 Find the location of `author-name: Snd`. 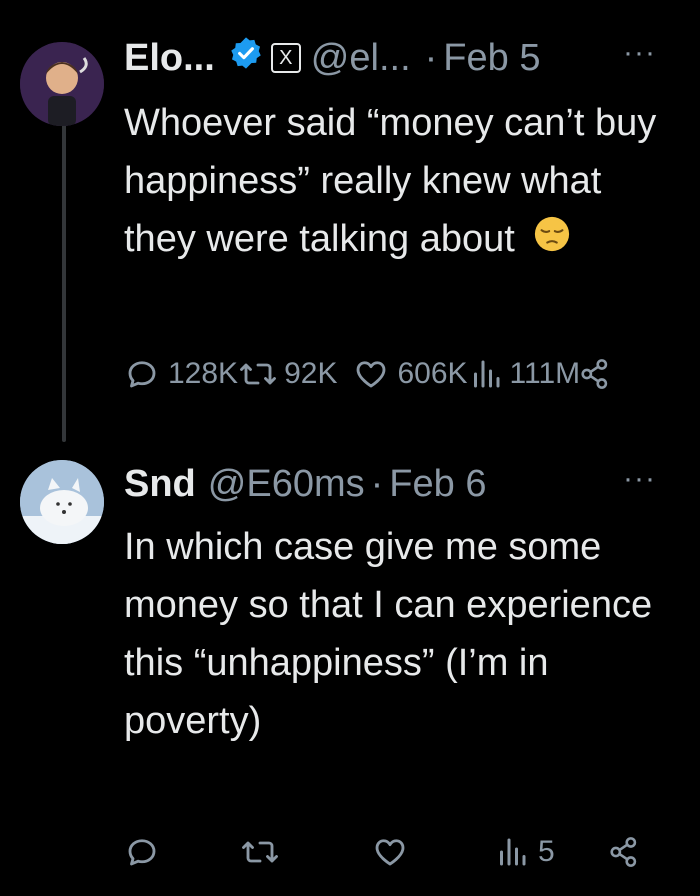

author-name: Snd is located at coordinates (160, 484).